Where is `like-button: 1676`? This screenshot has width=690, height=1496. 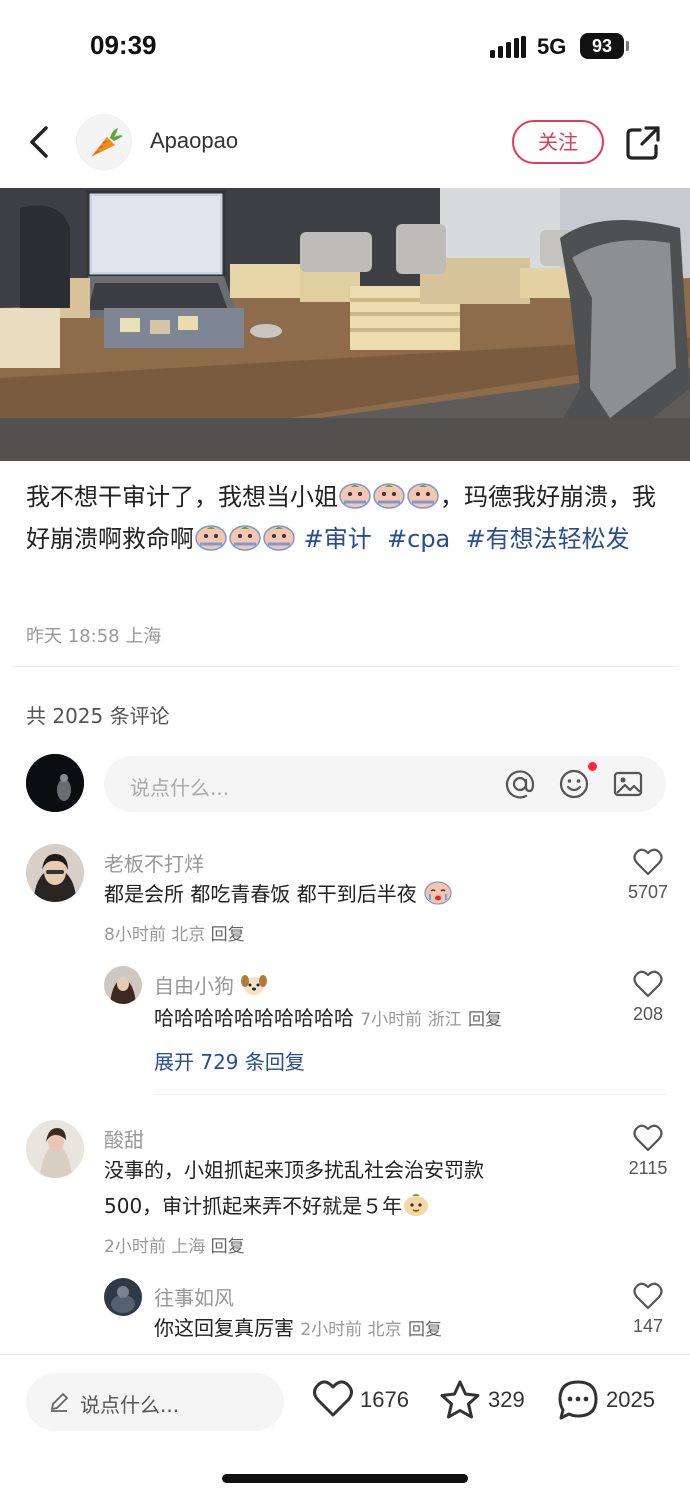 like-button: 1676 is located at coordinates (364, 1401).